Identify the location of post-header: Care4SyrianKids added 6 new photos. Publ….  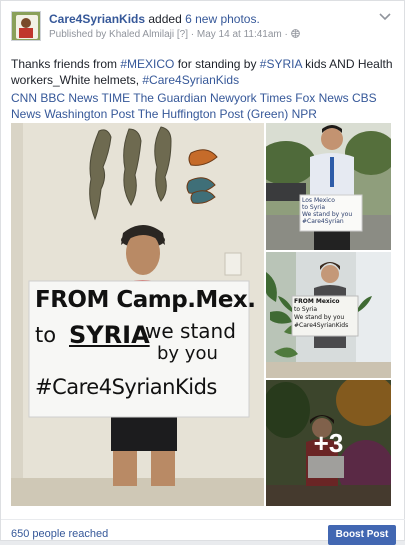
(202, 29).